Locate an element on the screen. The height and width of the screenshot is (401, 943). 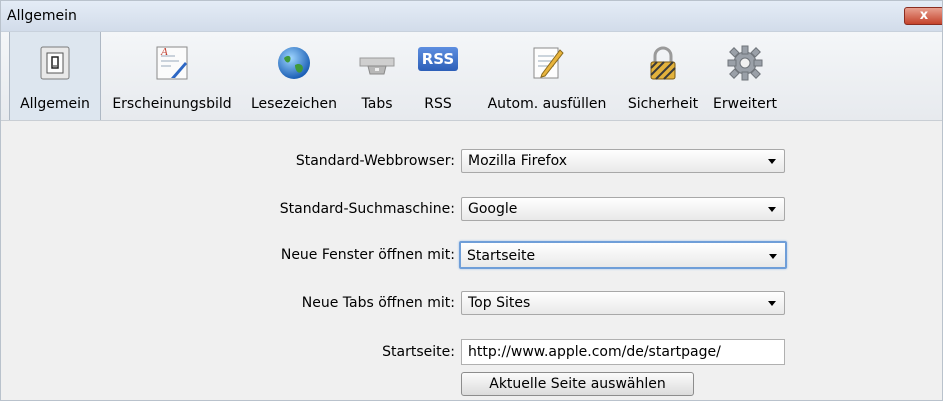
close-icon: x is located at coordinates (924, 15).